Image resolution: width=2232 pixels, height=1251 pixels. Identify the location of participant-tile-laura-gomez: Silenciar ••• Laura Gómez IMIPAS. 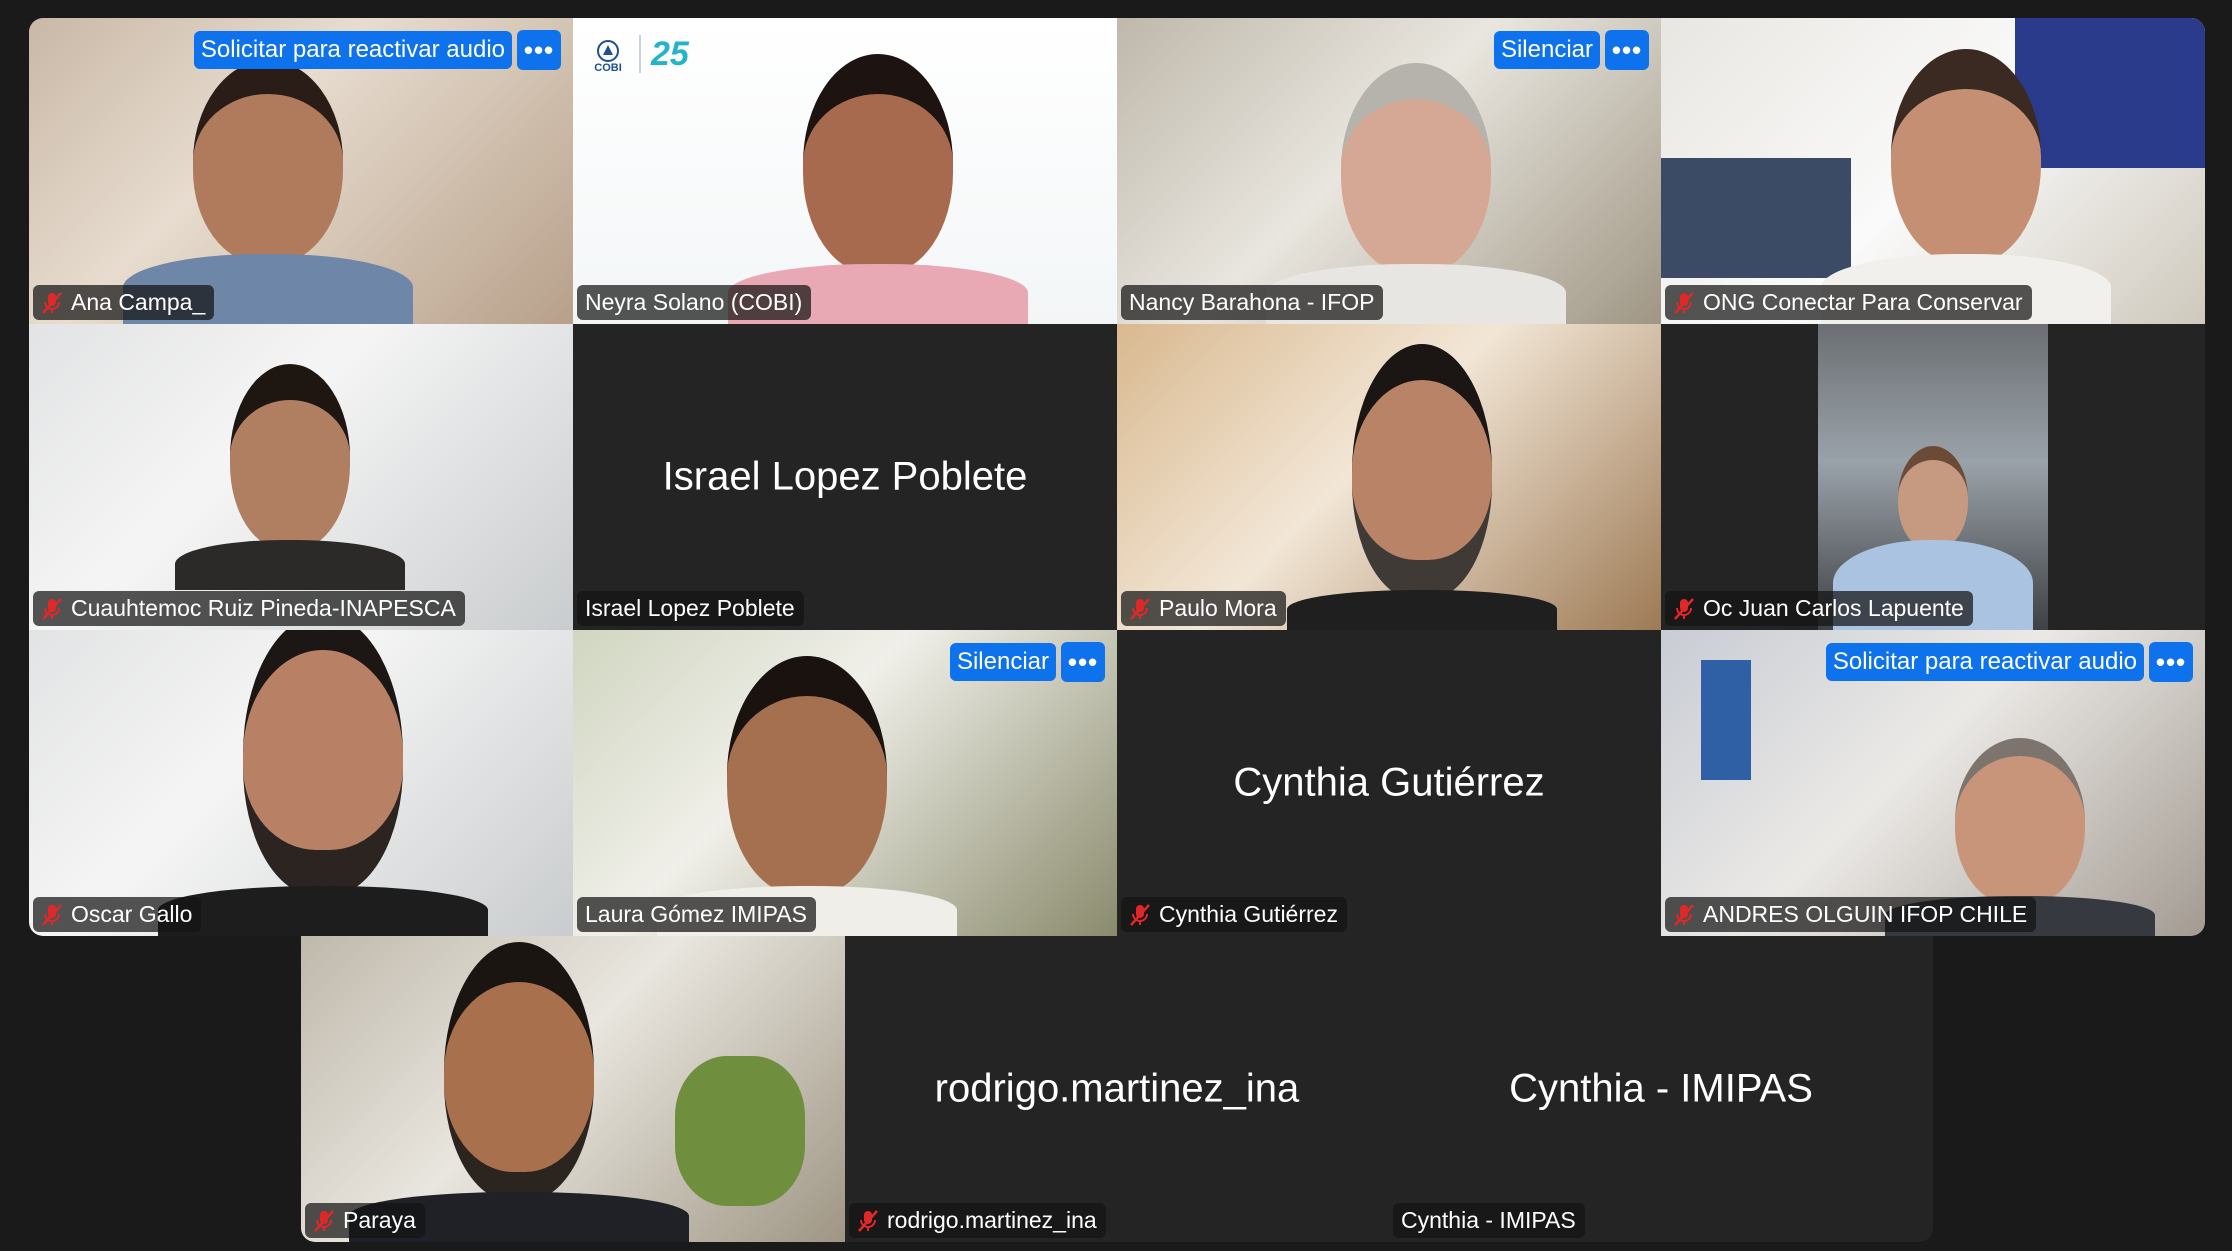
(845, 783).